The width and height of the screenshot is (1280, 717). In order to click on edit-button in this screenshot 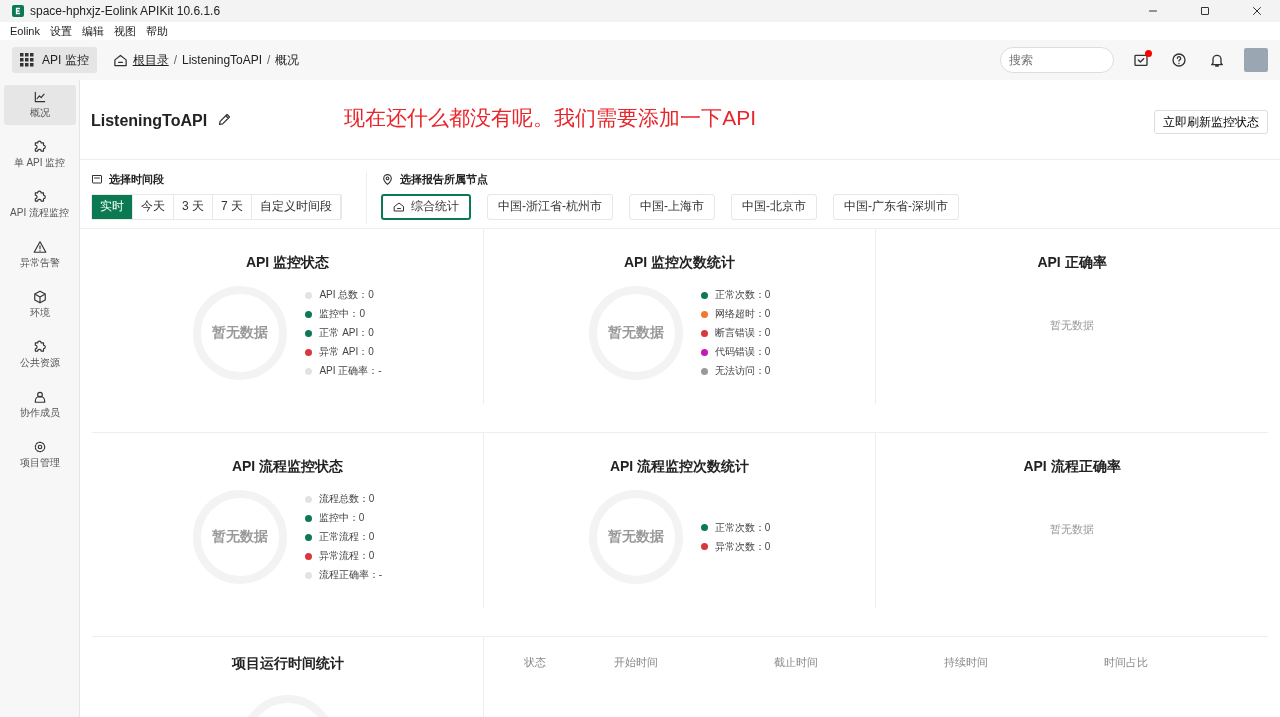, I will do `click(225, 119)`.